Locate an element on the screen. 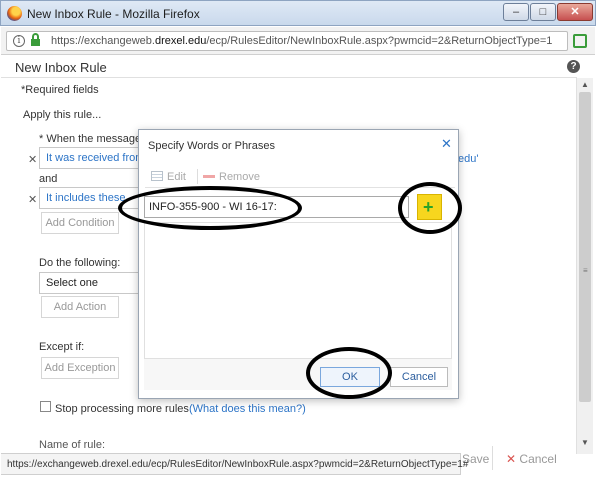 The height and width of the screenshot is (480, 596). add-phrase-button: + is located at coordinates (429, 207).